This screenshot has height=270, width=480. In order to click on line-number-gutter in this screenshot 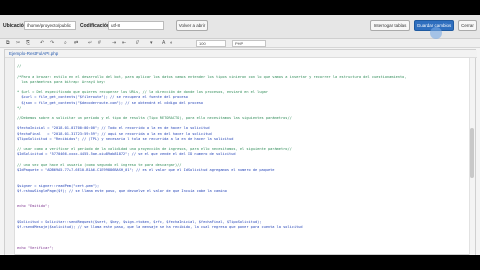, I will do `click(10, 156)`.